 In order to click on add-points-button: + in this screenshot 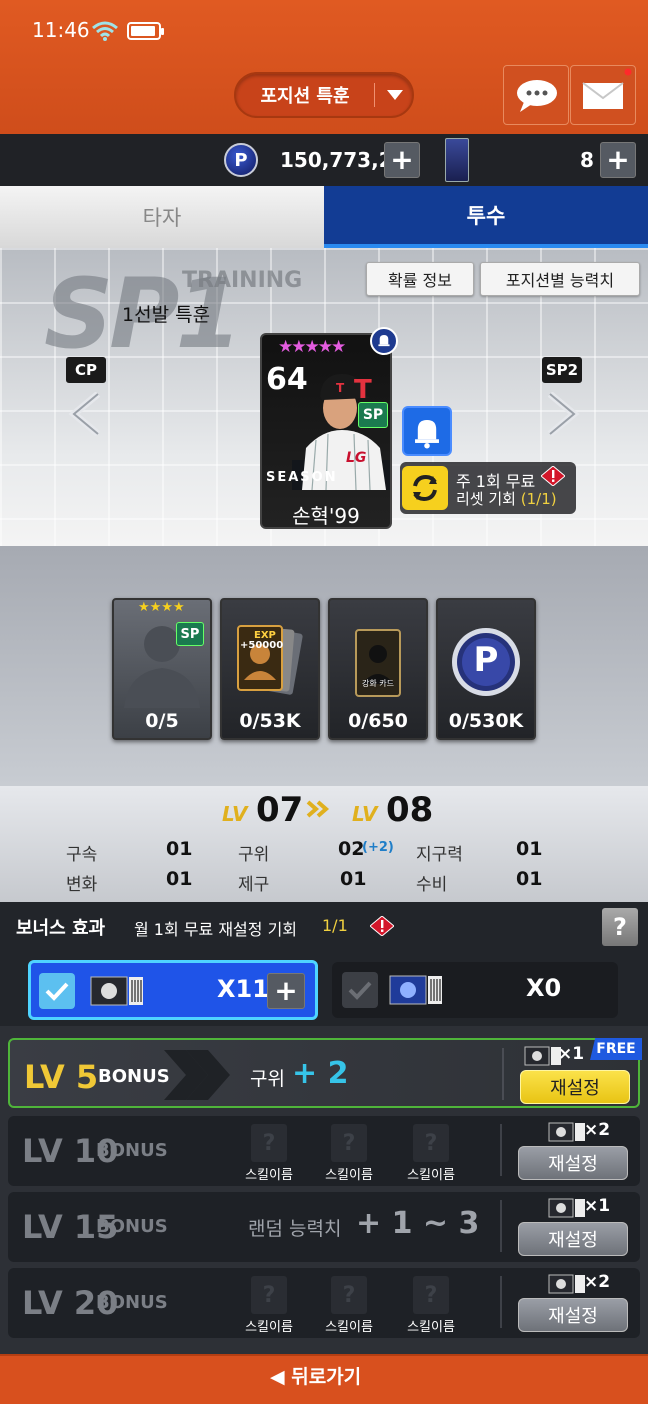, I will do `click(402, 160)`.